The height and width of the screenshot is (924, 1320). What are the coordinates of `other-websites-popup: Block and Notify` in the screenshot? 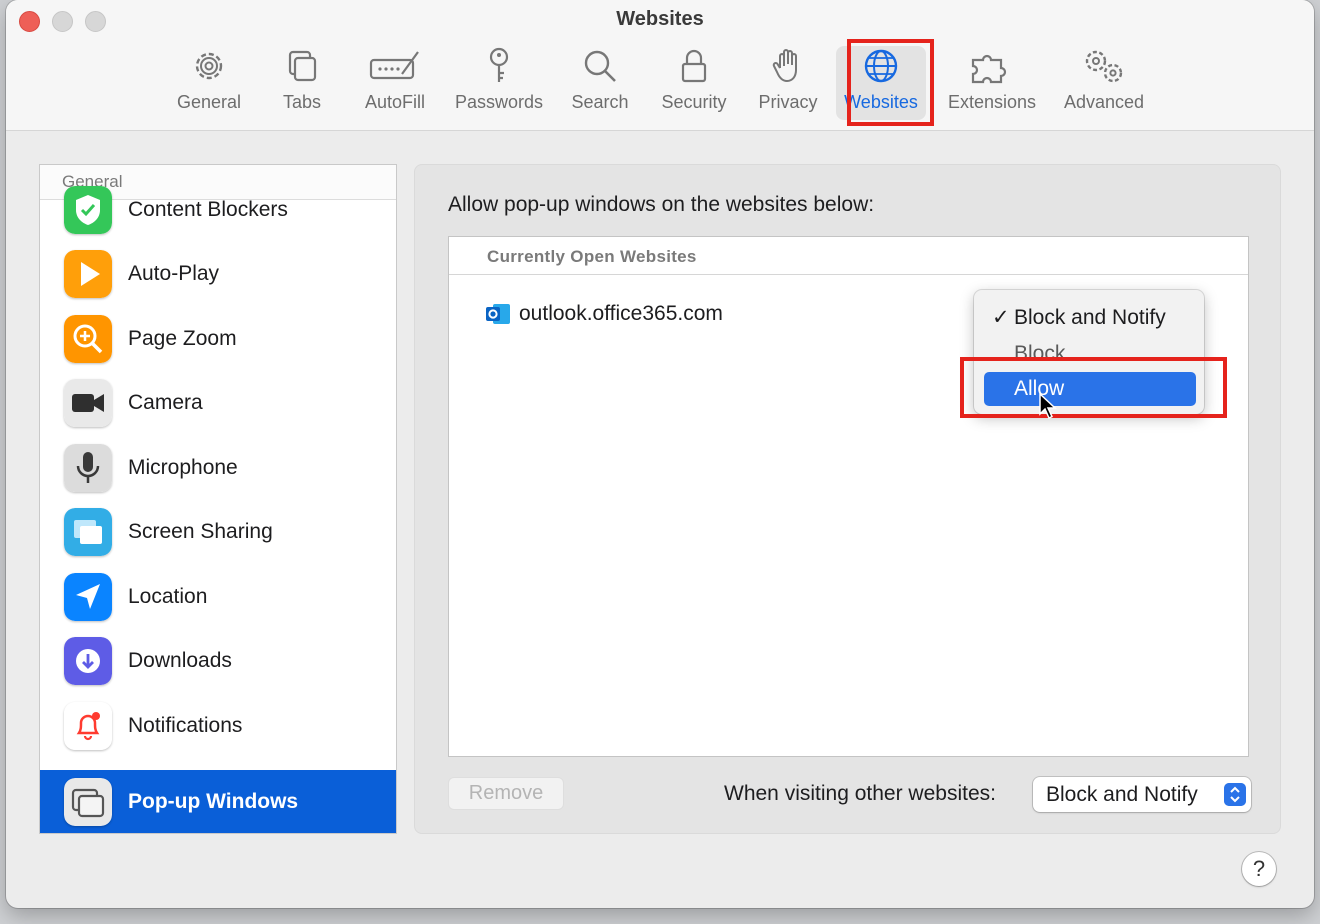 It's located at (1142, 794).